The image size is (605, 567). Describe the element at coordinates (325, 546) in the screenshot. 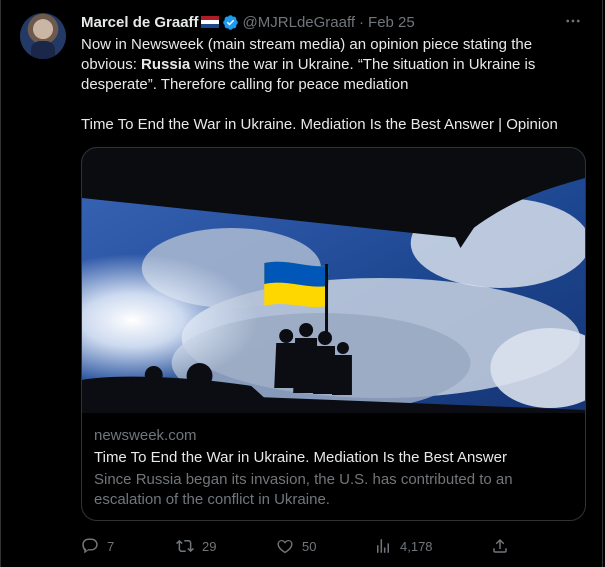

I see `like-button: 50` at that location.